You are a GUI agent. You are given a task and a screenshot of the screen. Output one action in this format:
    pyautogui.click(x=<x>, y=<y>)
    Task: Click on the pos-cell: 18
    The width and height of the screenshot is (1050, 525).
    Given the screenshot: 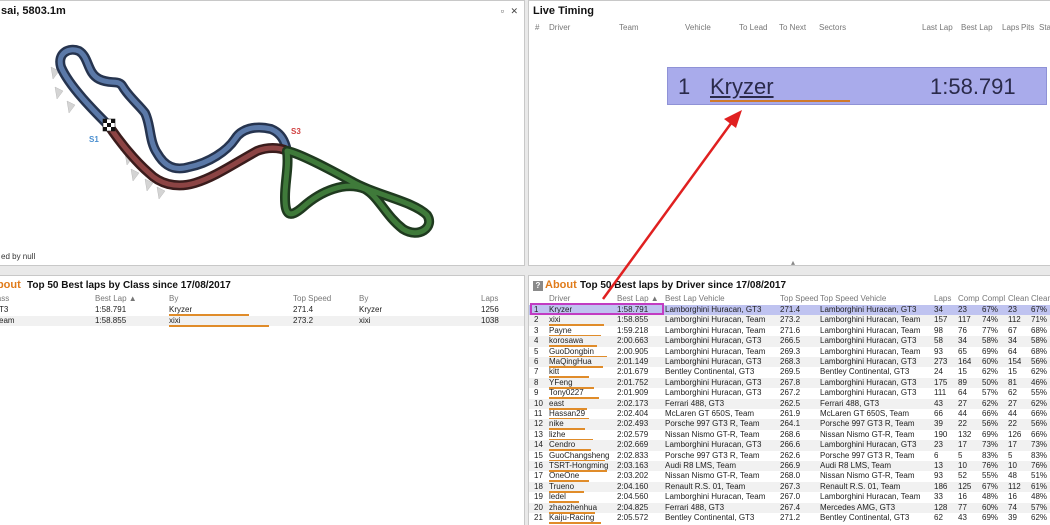 What is the action you would take?
    pyautogui.click(x=538, y=486)
    